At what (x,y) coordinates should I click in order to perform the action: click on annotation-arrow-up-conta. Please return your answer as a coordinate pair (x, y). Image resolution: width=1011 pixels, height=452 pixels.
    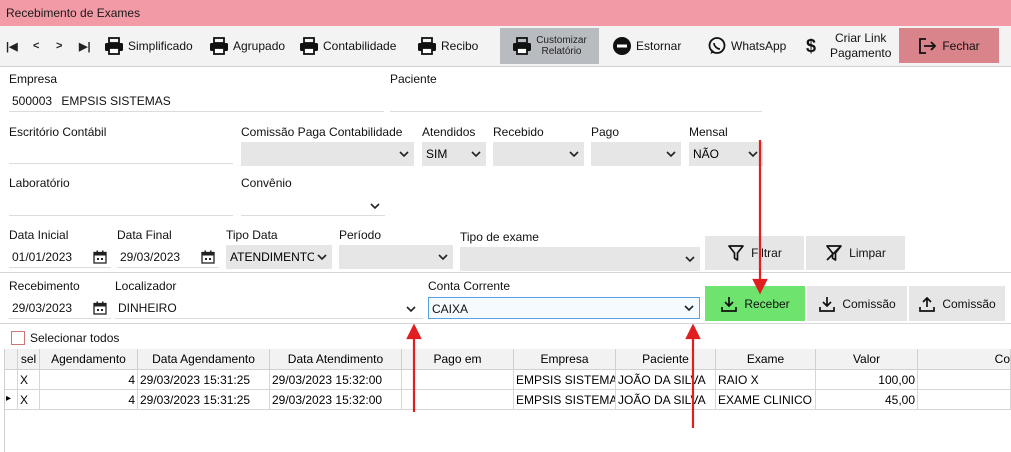
    Looking at the image, I should click on (693, 375).